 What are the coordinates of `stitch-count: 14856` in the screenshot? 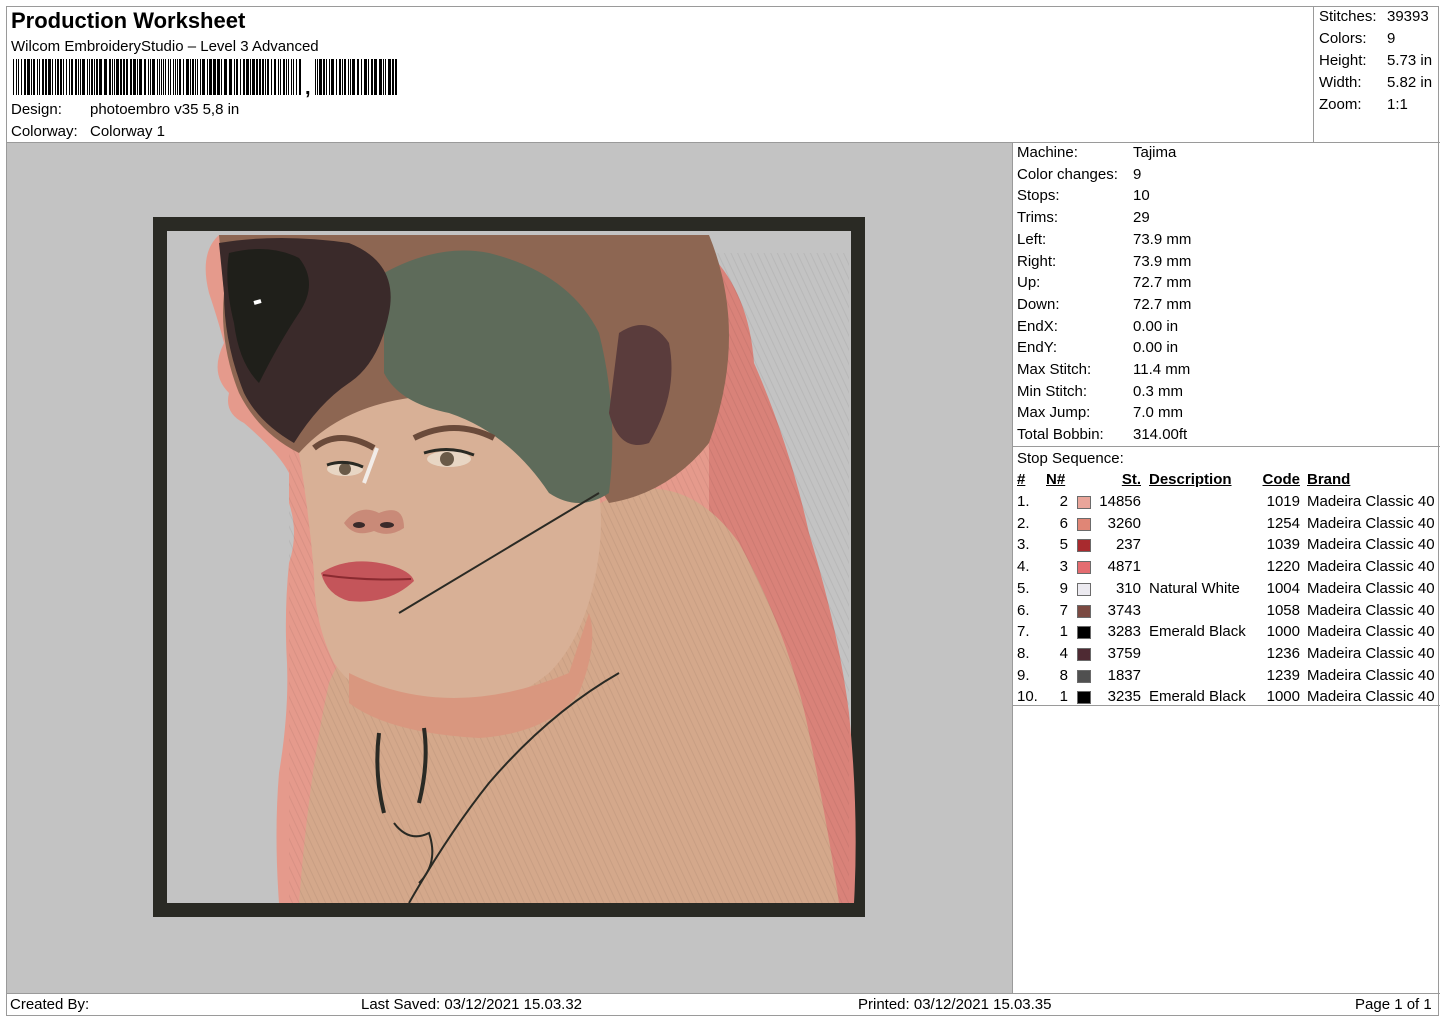 It's located at (1120, 501).